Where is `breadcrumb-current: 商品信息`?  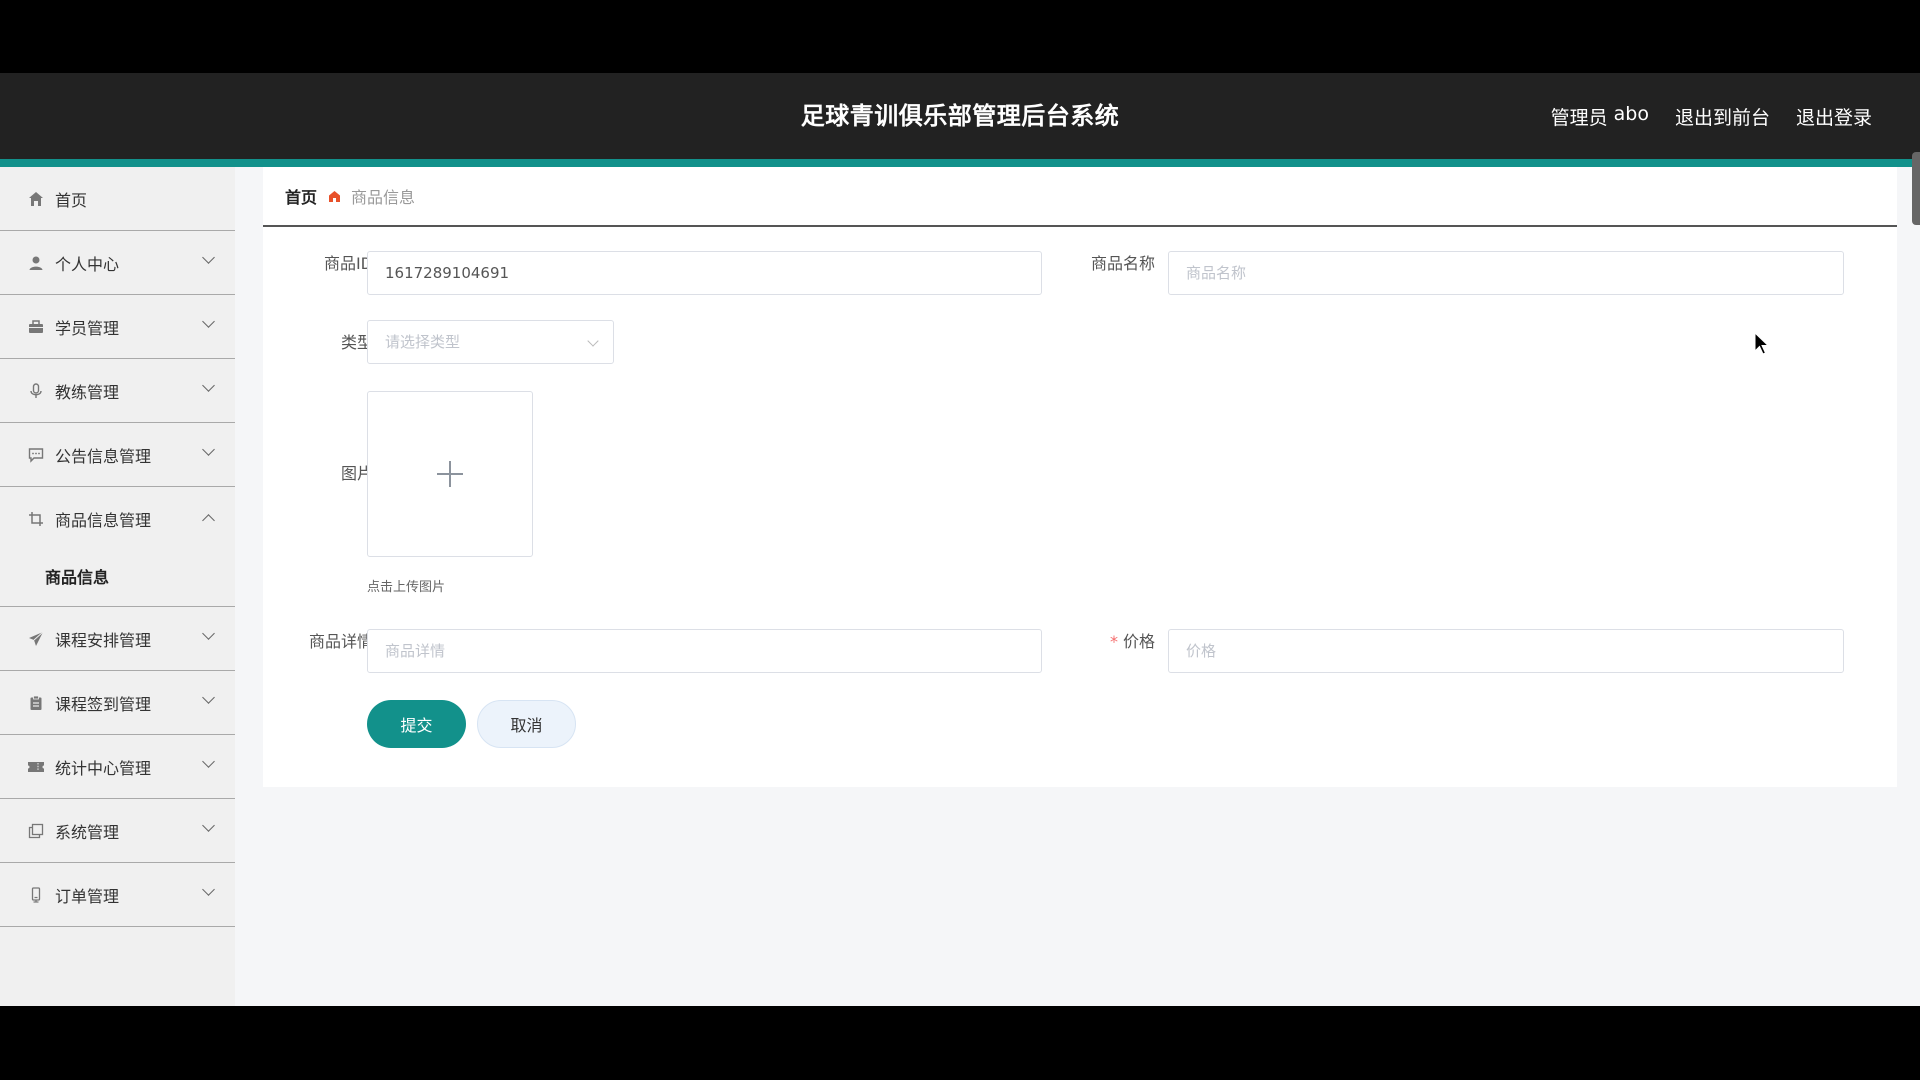
breadcrumb-current: 商品信息 is located at coordinates (383, 197).